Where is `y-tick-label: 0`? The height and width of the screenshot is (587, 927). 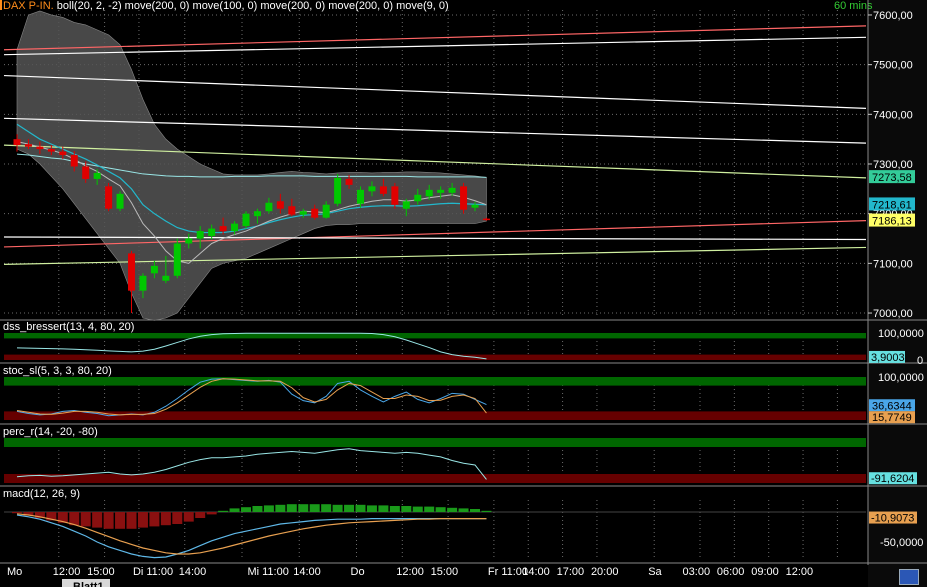 y-tick-label: 0 is located at coordinates (920, 361).